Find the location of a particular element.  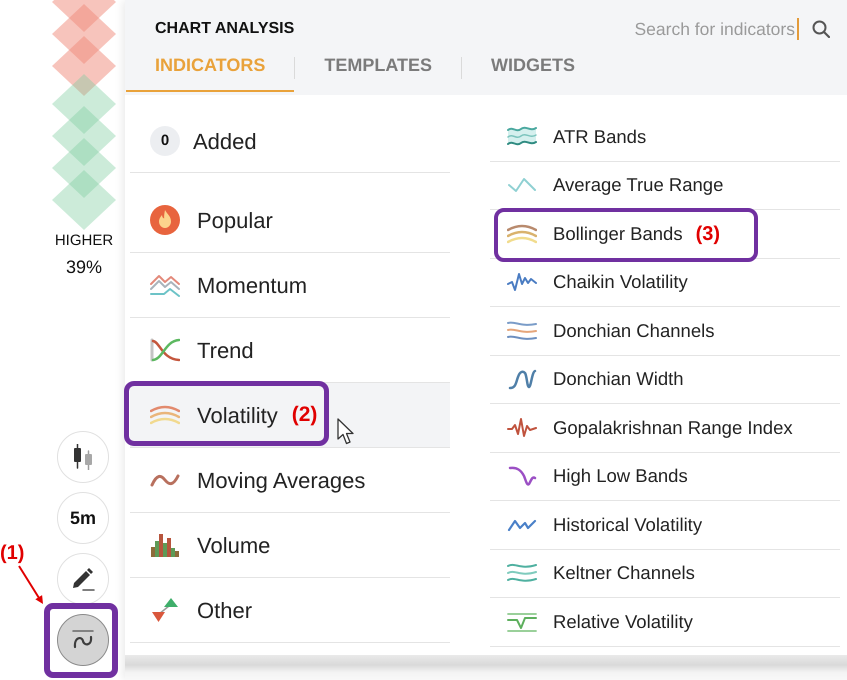

drawing-button is located at coordinates (83, 579).